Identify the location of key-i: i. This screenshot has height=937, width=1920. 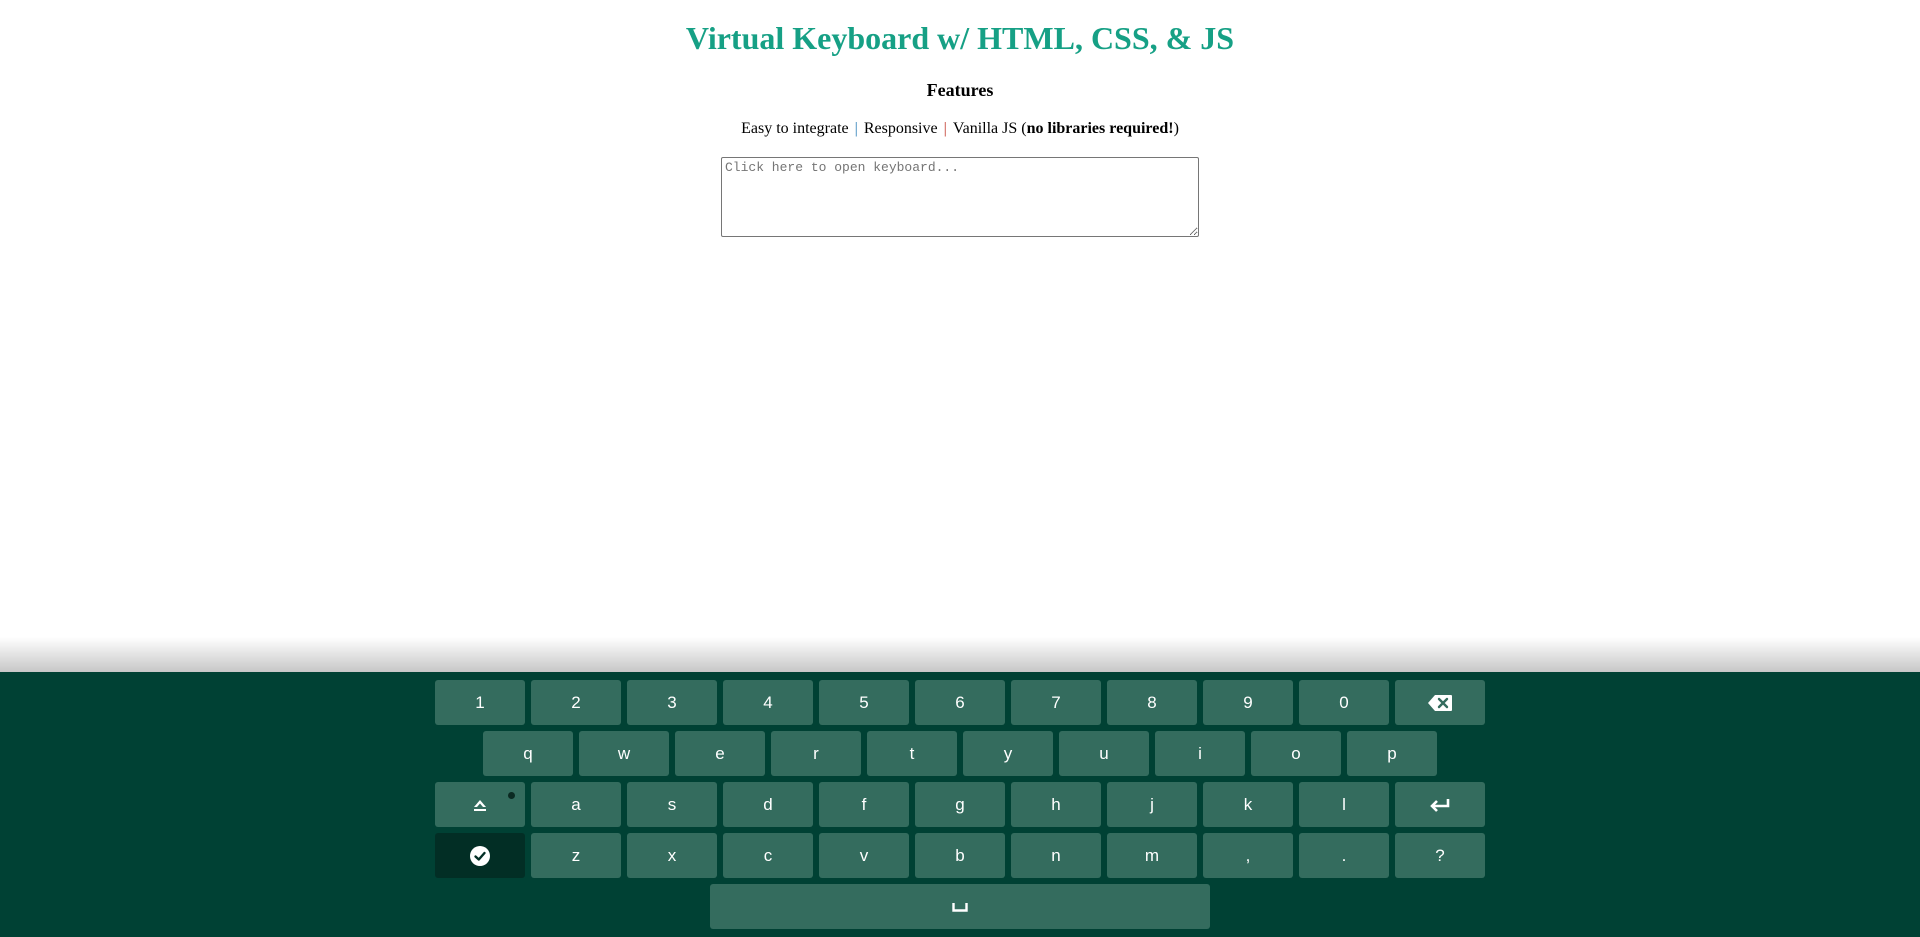
(1200, 753).